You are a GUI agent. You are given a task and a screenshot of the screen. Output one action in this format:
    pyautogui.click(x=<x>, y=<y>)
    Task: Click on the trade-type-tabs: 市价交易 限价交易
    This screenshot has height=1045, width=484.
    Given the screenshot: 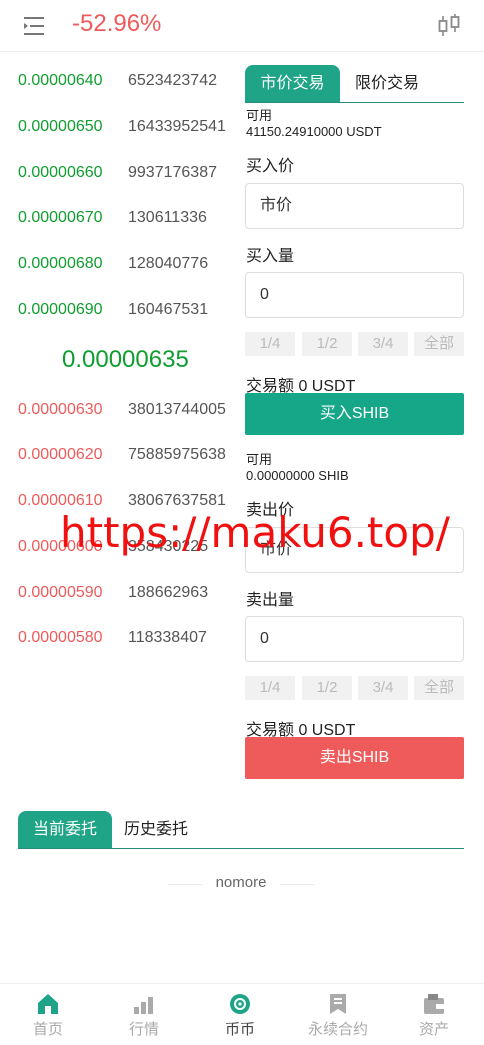 What is the action you would take?
    pyautogui.click(x=354, y=84)
    